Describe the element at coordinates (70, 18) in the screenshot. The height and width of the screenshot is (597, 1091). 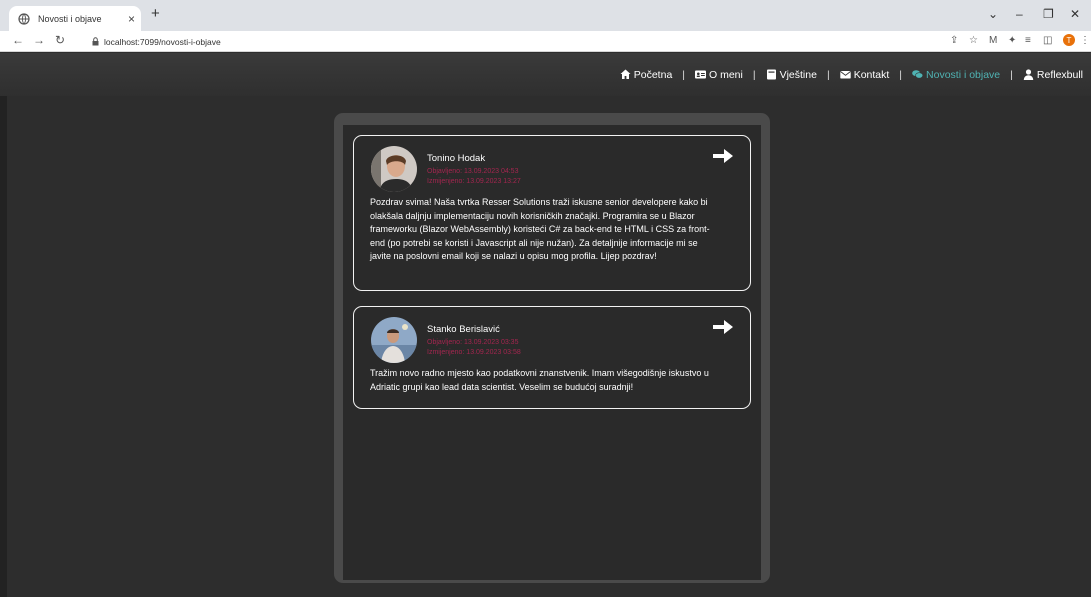
I see `tab-title: Novosti i objave` at that location.